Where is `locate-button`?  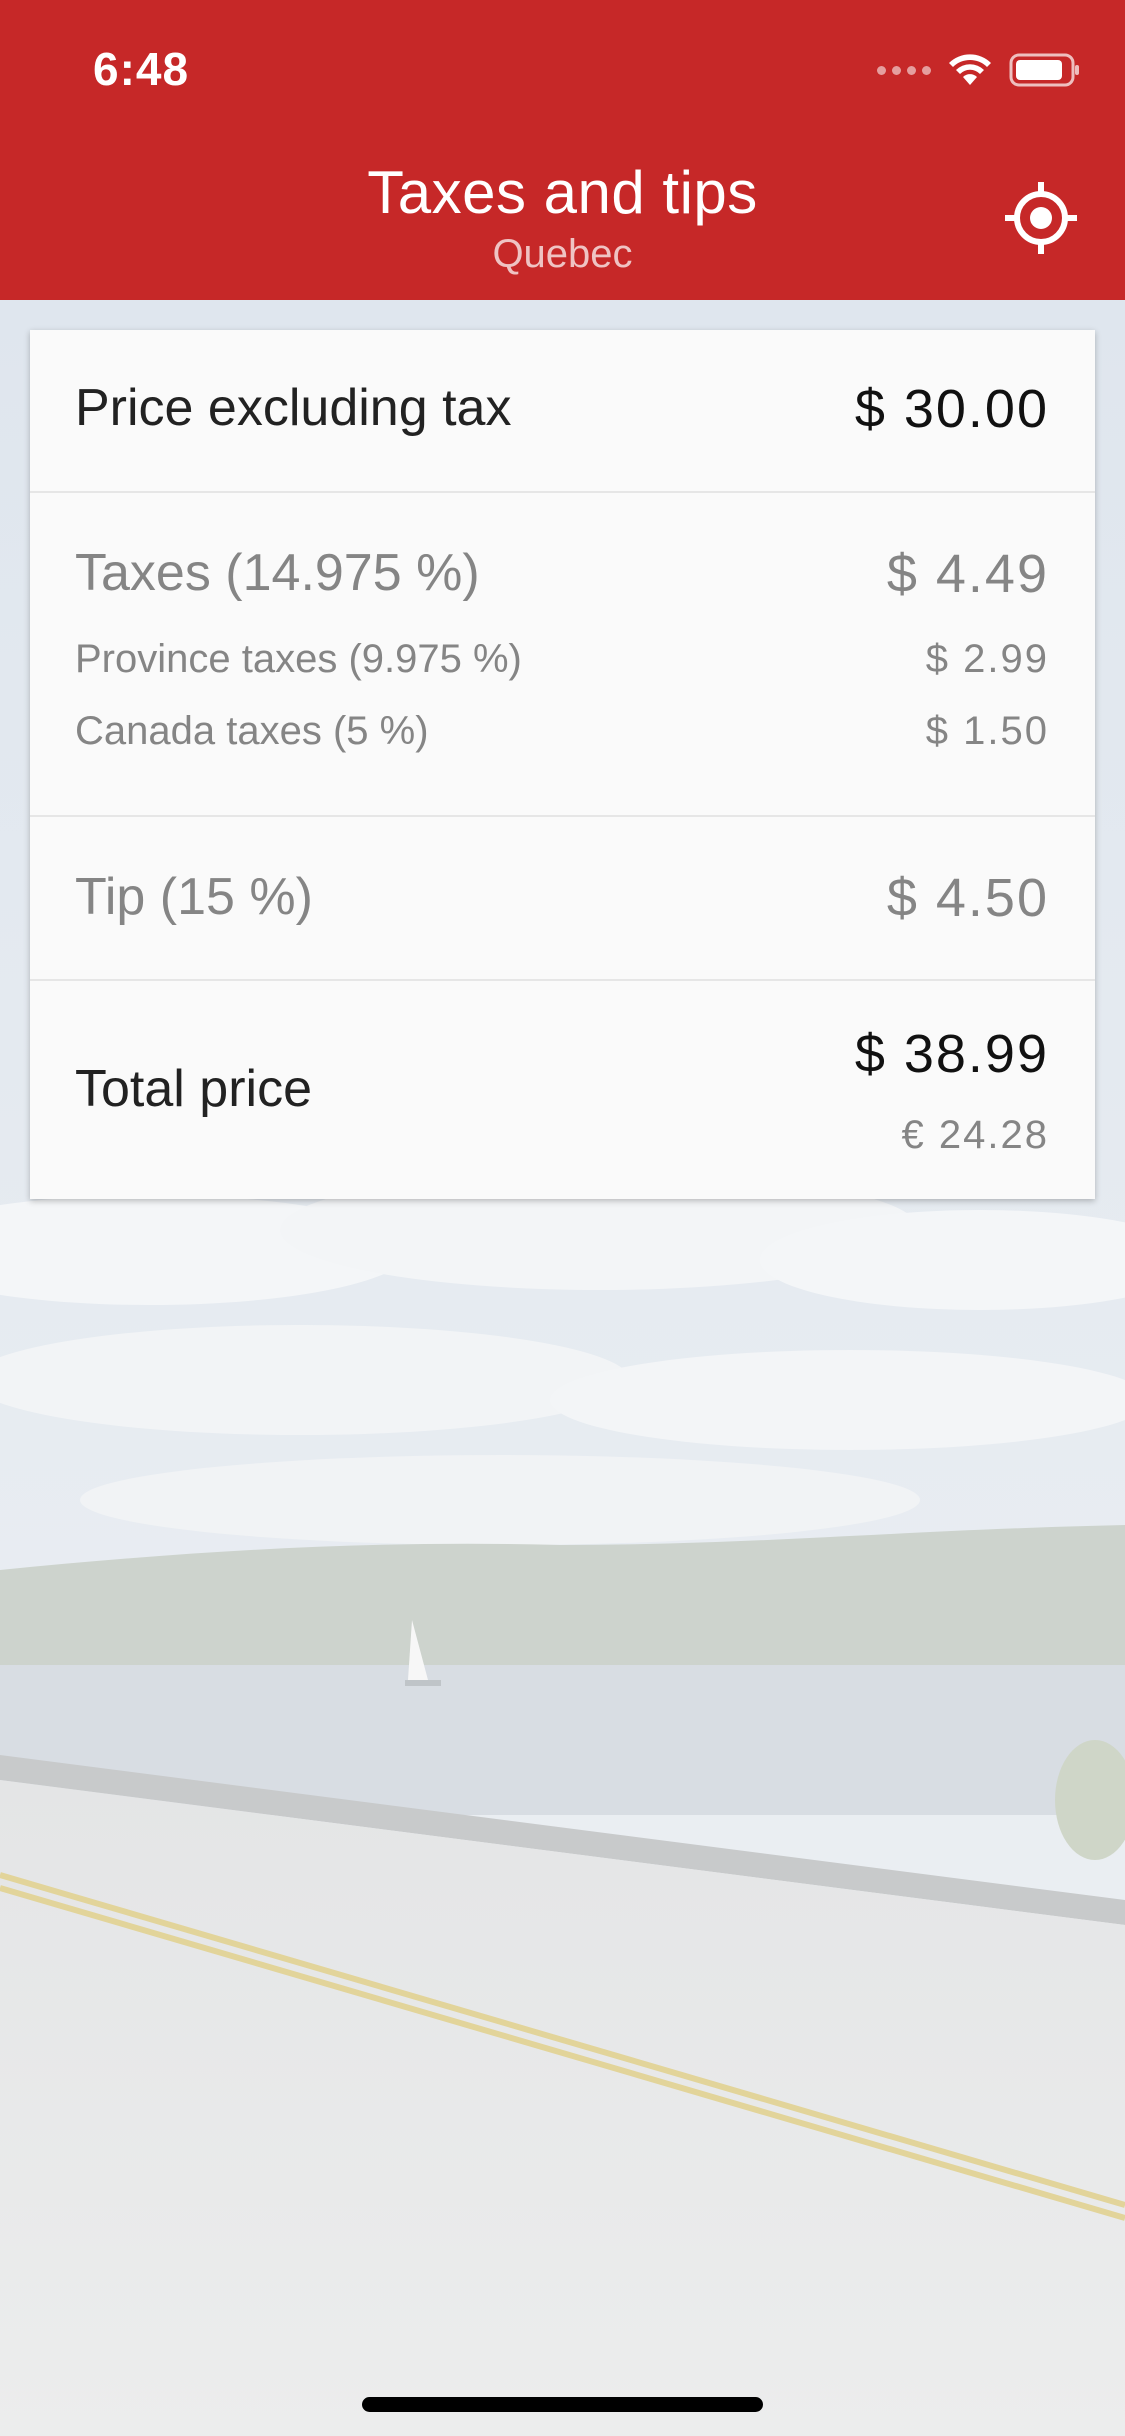
locate-button is located at coordinates (1041, 218).